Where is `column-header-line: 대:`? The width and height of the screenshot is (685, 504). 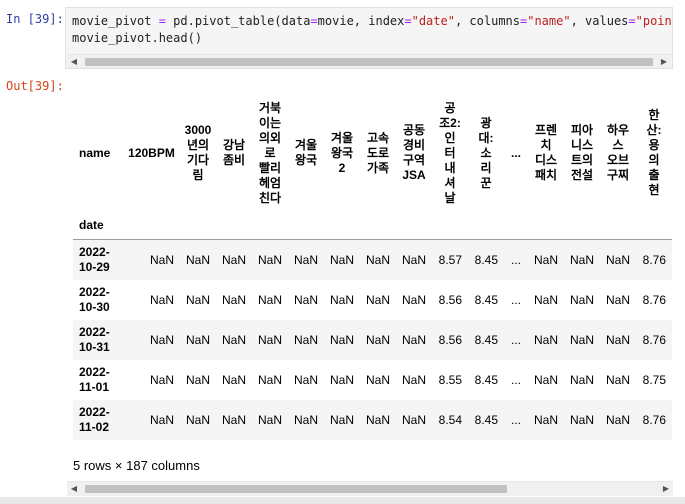
column-header-line: 대: is located at coordinates (486, 137).